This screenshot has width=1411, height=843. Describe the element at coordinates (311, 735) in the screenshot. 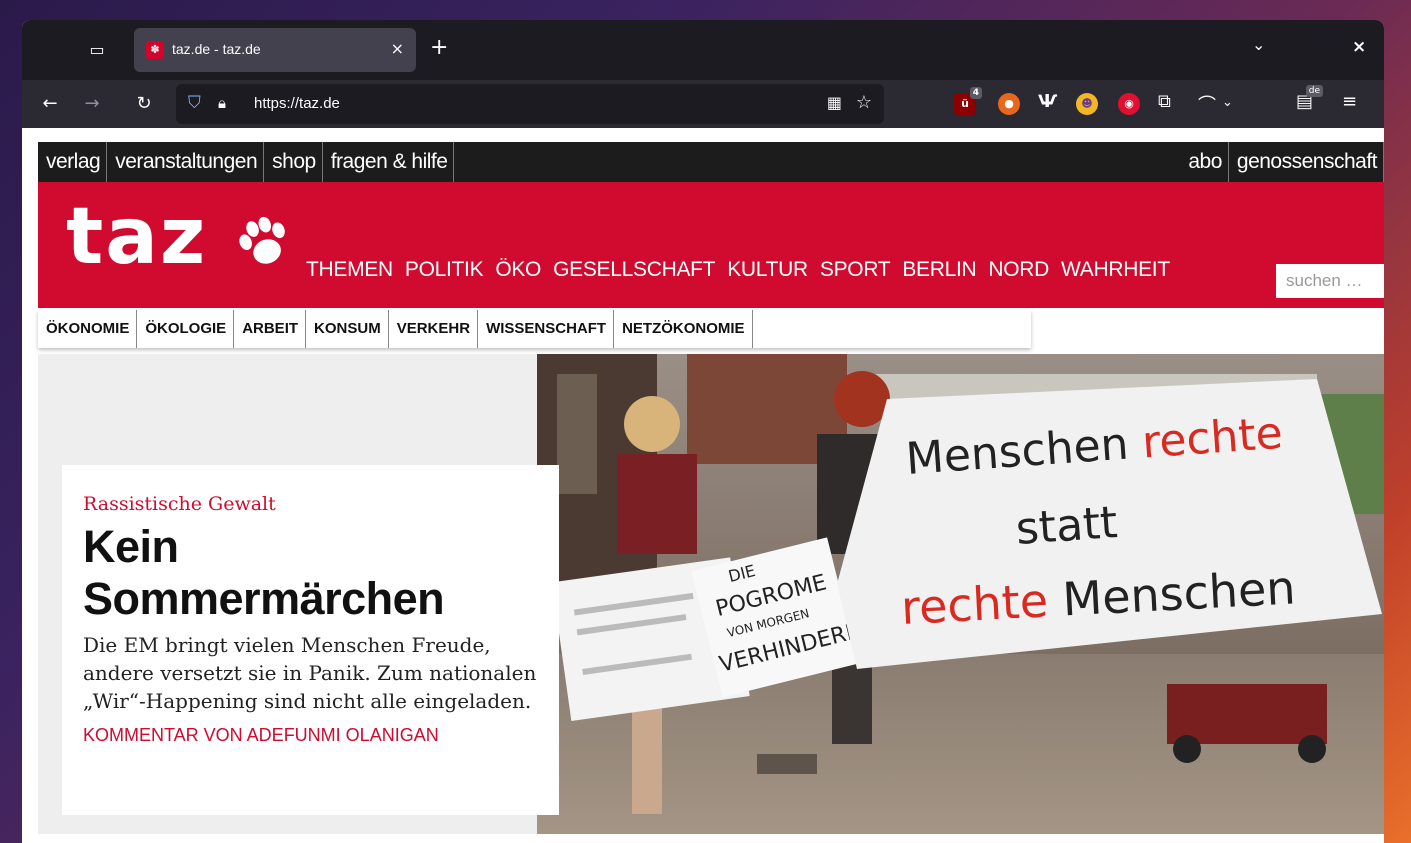

I see `teaser-byline: KOMMENTAR VON ADEFUNMI OLANIGAN` at that location.